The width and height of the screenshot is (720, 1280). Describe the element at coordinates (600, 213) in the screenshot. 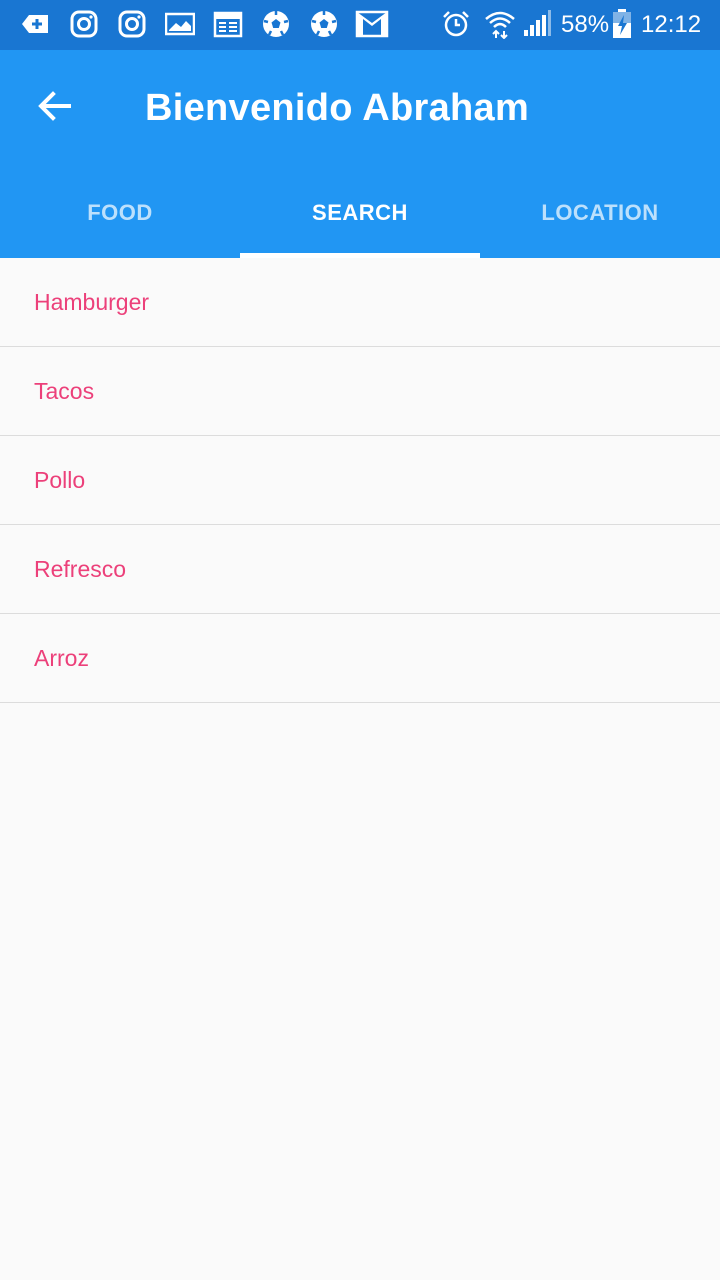

I see `tab-location: LOCATION` at that location.